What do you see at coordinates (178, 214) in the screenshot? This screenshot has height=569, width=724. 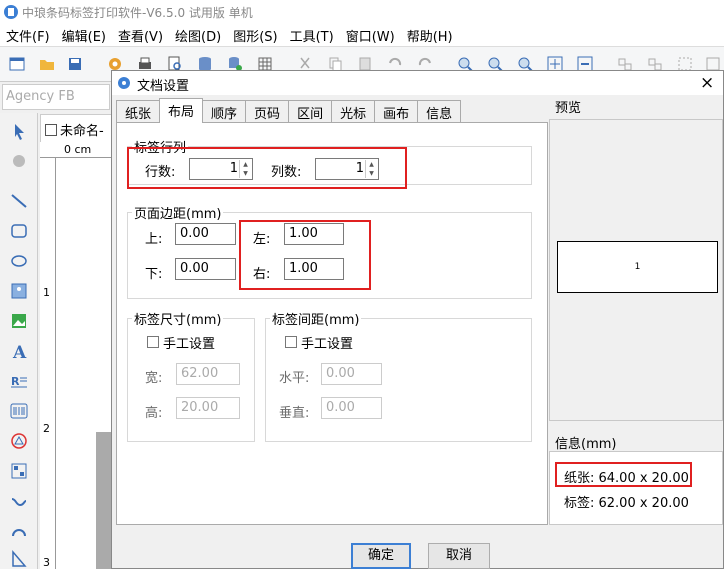 I see `page-margins-legend: 页面边距(mm)` at bounding box center [178, 214].